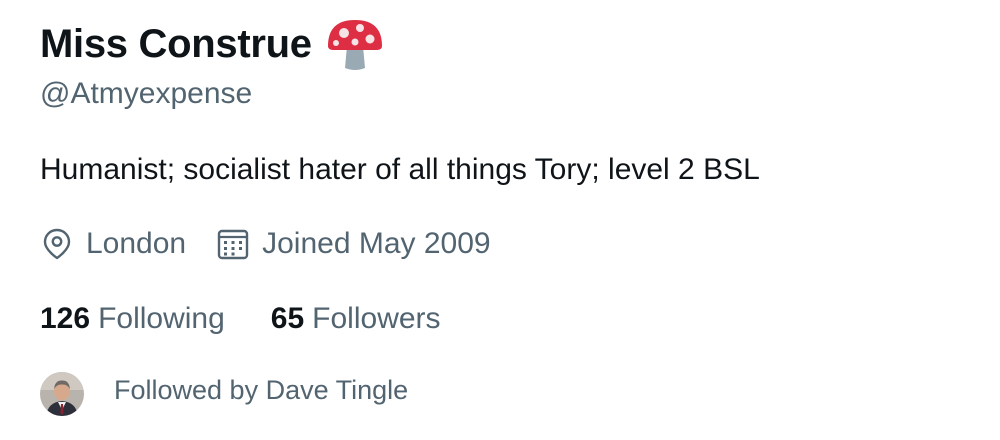 The width and height of the screenshot is (1000, 440). What do you see at coordinates (161, 318) in the screenshot?
I see `following-label: Following` at bounding box center [161, 318].